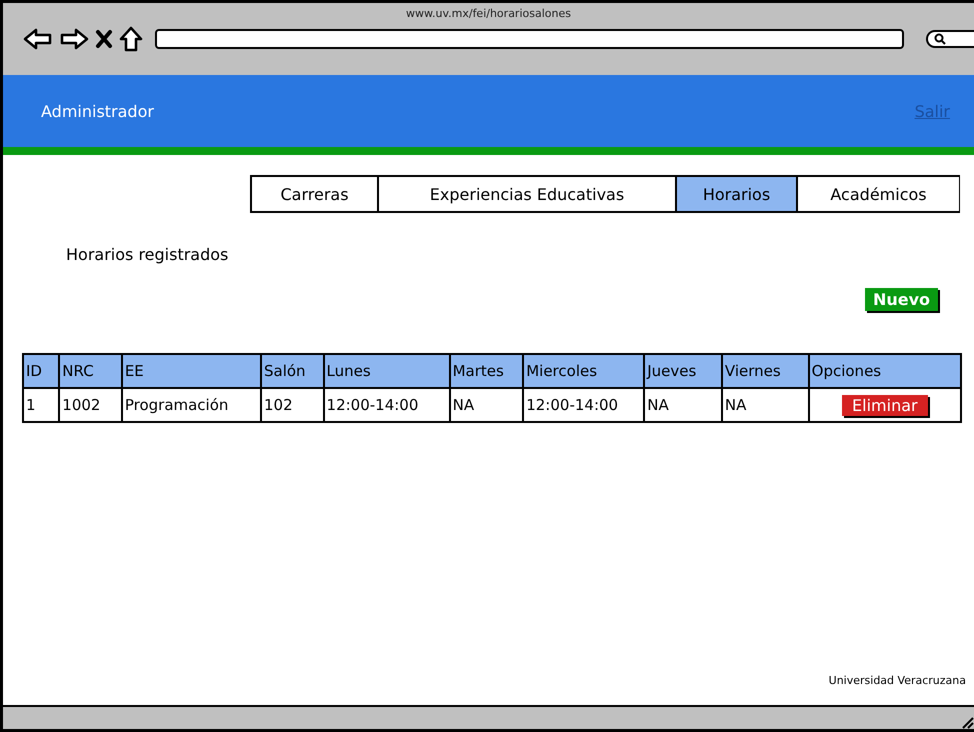 The width and height of the screenshot is (974, 732). Describe the element at coordinates (529, 39) in the screenshot. I see `address-field` at that location.